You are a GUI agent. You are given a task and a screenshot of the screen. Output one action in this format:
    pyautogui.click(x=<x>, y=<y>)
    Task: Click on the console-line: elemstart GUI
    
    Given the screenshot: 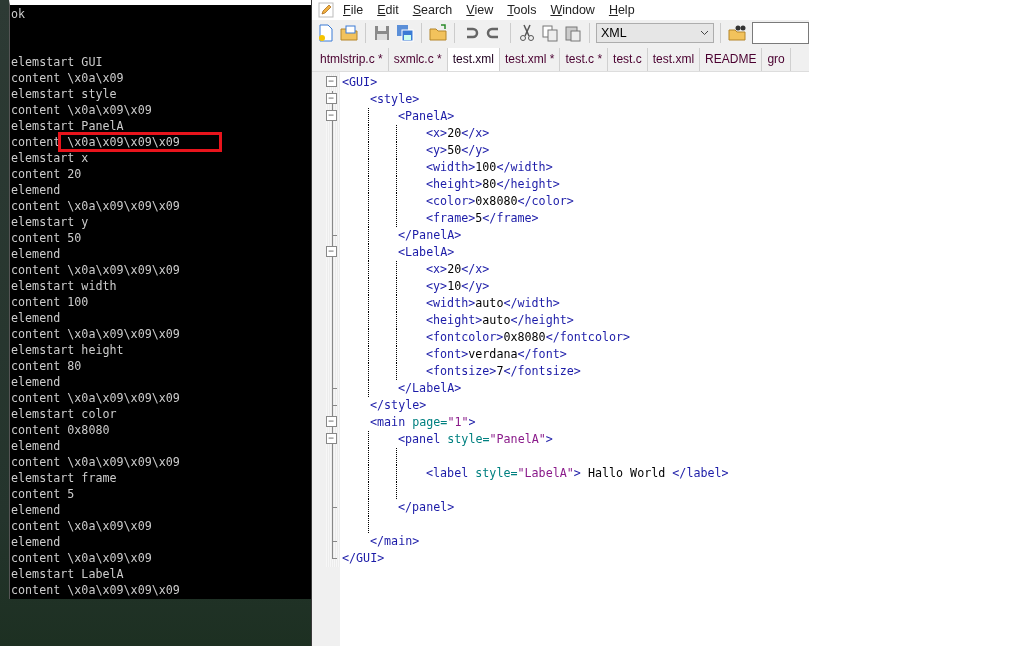 What is the action you would take?
    pyautogui.click(x=57, y=62)
    